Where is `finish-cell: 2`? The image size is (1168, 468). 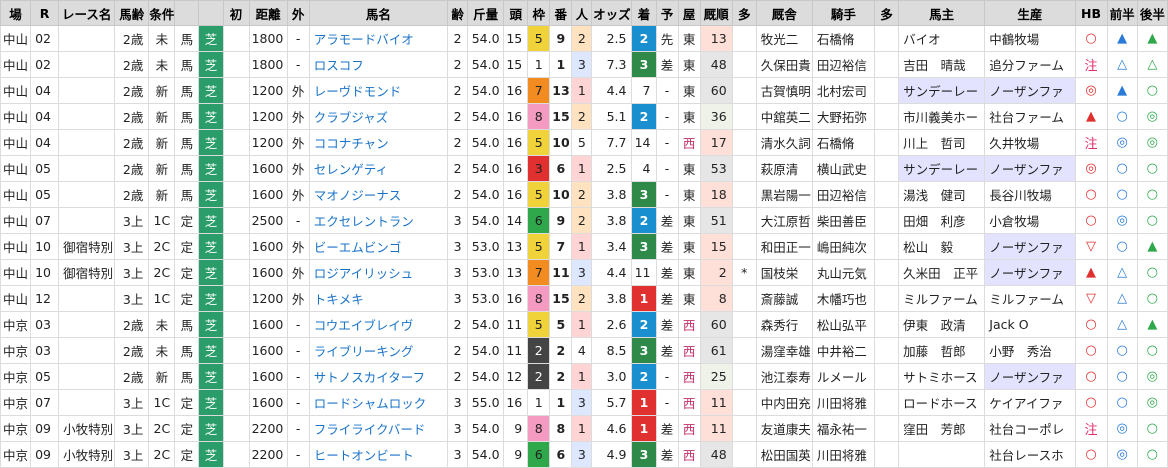
finish-cell: 2 is located at coordinates (644, 376).